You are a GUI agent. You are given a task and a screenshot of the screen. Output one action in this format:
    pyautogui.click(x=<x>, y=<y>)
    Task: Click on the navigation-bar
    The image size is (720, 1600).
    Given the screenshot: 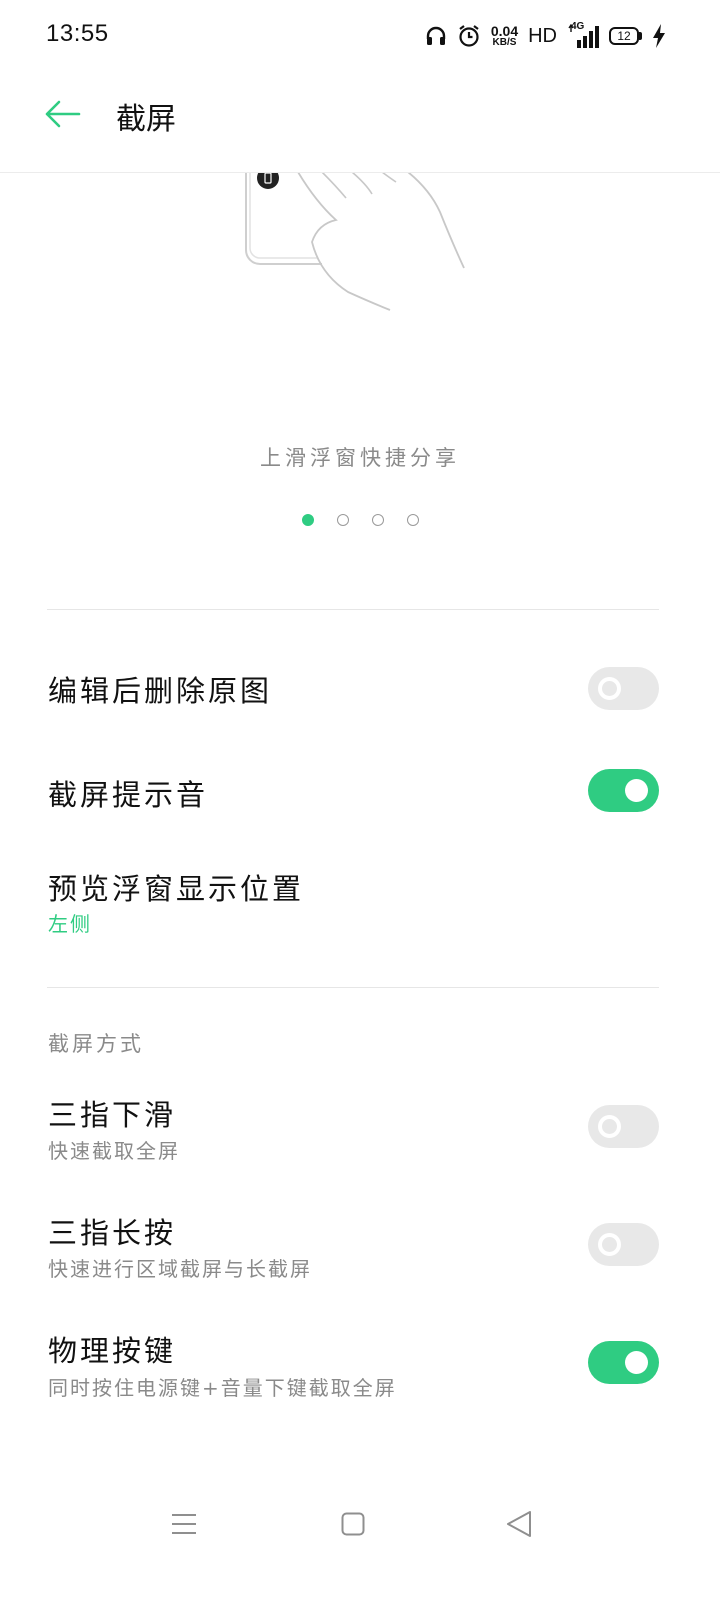 What is the action you would take?
    pyautogui.click(x=360, y=1526)
    